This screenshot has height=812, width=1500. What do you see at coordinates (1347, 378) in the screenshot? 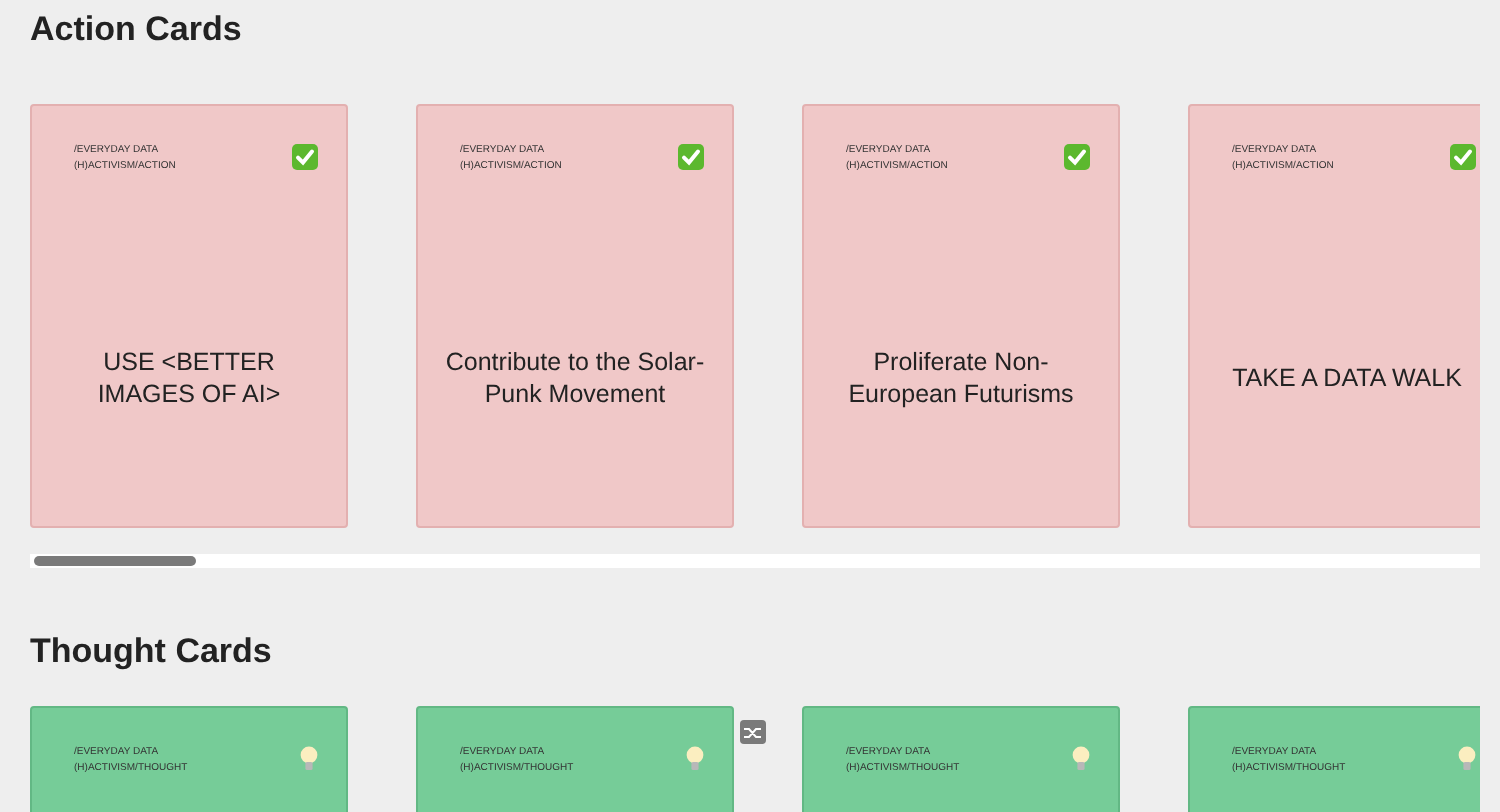
I see `card-title: TAKE A DATA WALK` at bounding box center [1347, 378].